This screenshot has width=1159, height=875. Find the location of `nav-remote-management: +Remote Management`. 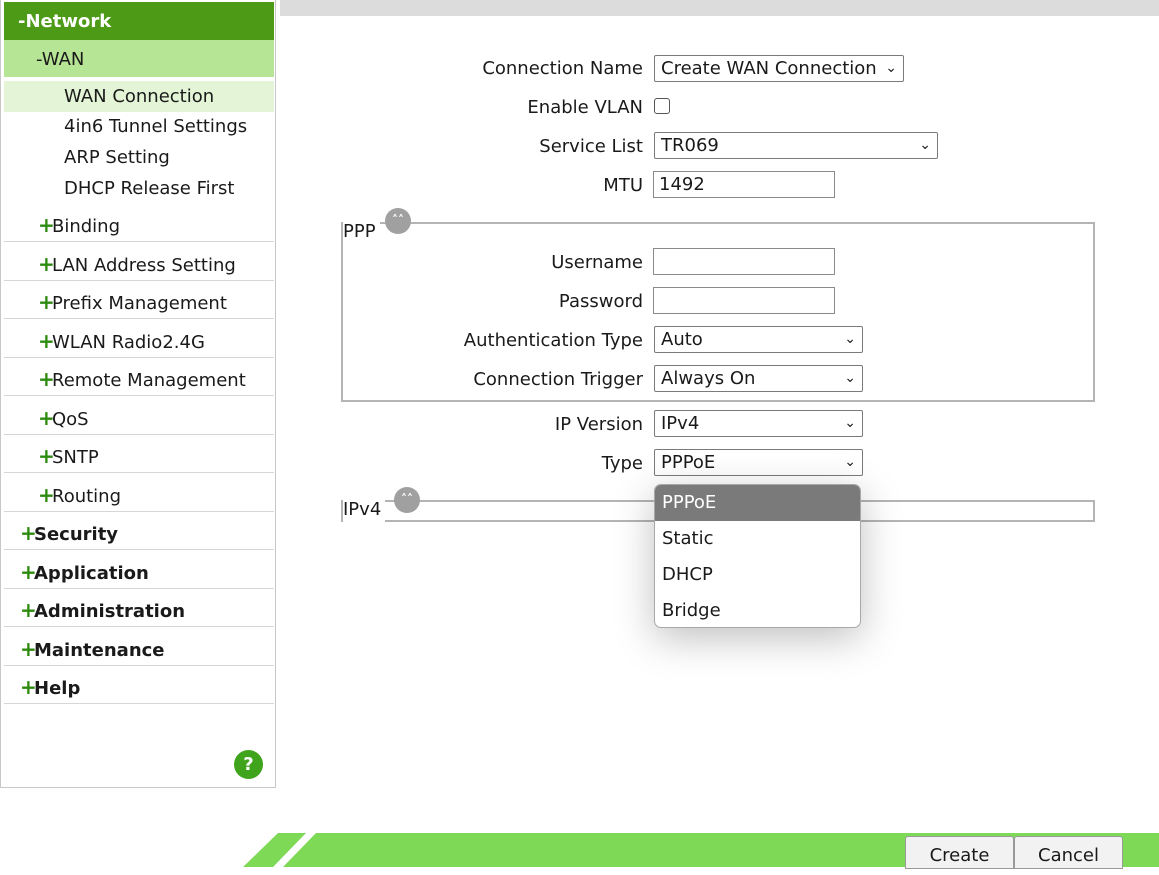

nav-remote-management: +Remote Management is located at coordinates (139, 377).